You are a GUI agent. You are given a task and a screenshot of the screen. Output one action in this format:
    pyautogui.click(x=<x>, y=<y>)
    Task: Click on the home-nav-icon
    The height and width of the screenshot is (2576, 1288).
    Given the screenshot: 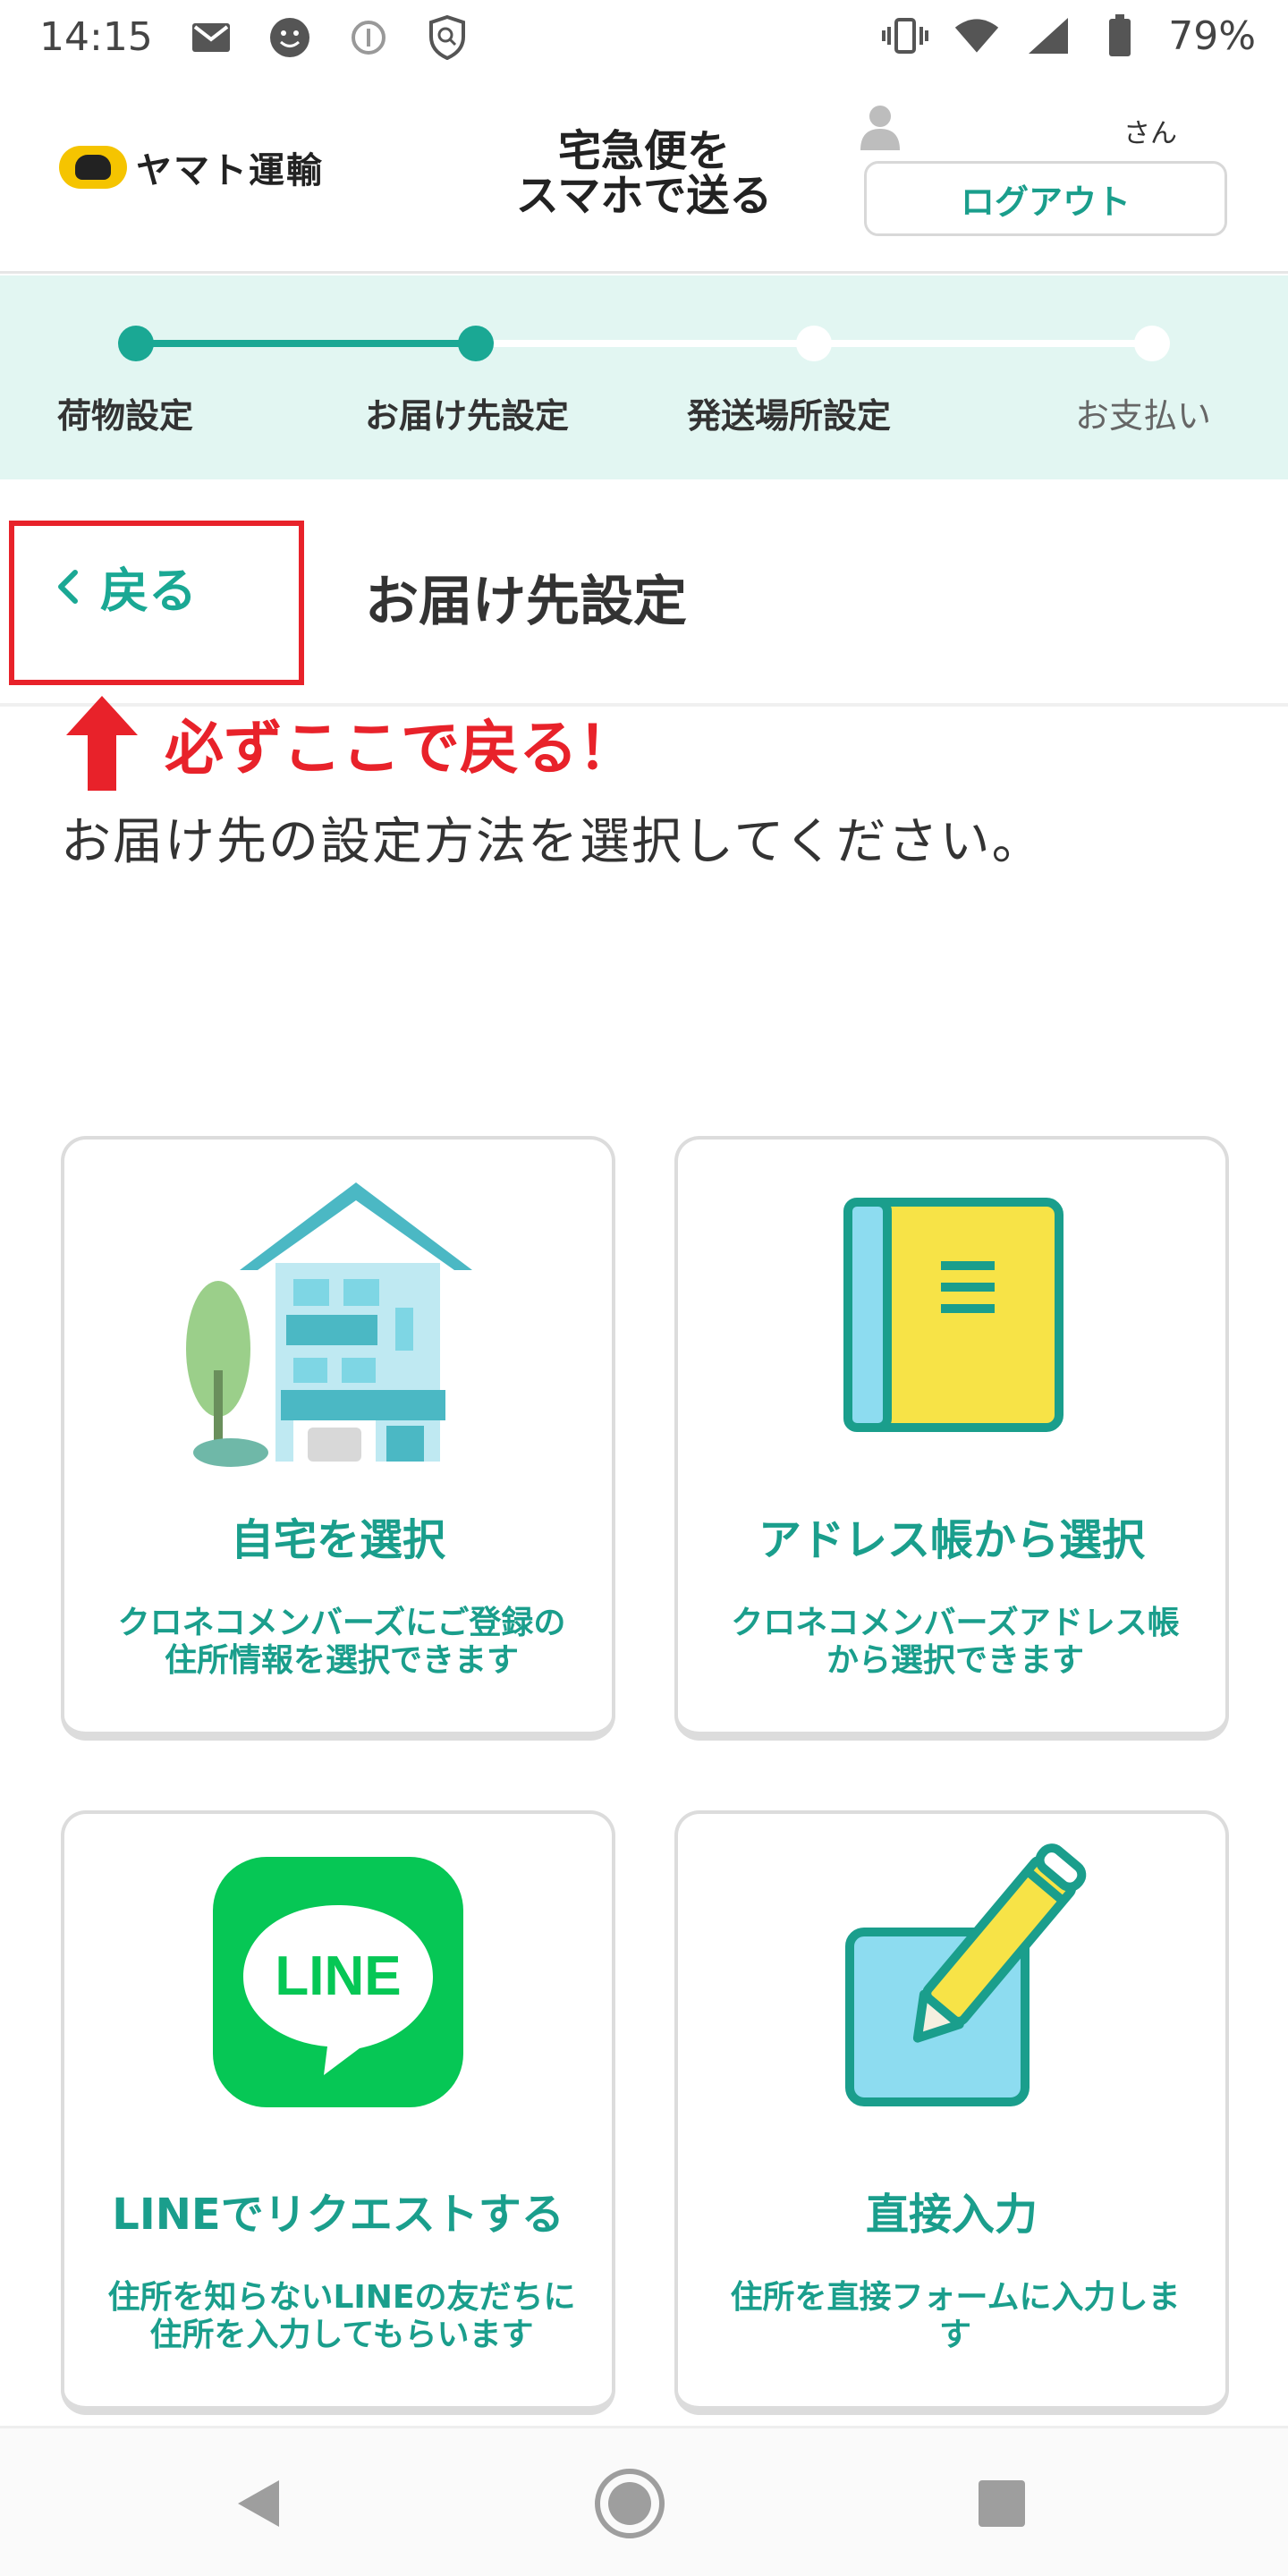 What is the action you would take?
    pyautogui.click(x=629, y=2503)
    